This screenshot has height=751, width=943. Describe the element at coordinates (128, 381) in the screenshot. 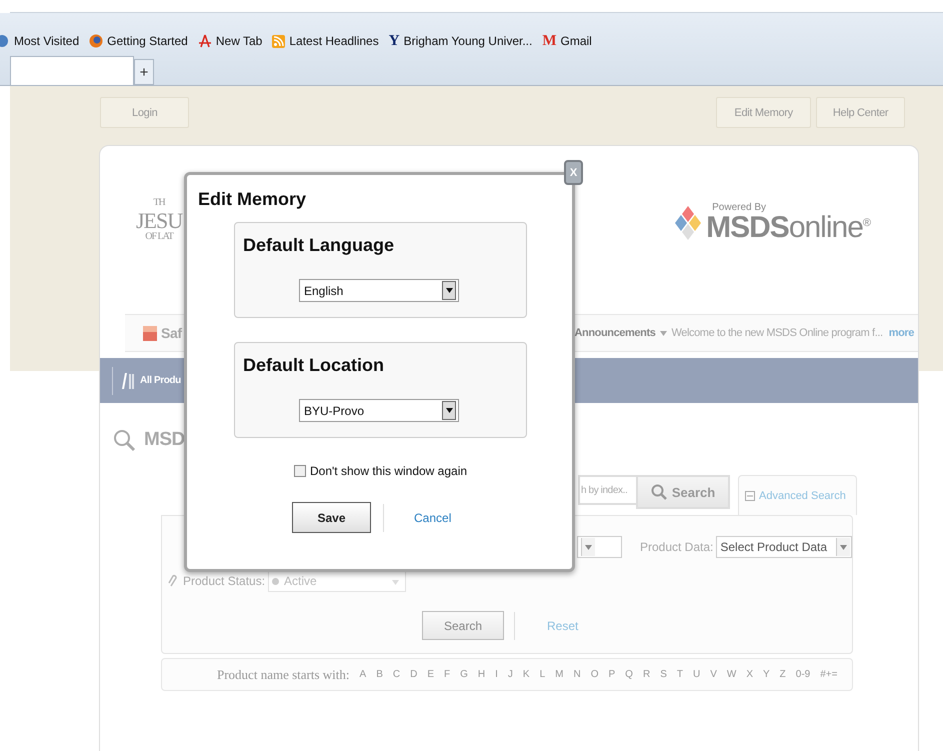

I see `books-icon` at that location.